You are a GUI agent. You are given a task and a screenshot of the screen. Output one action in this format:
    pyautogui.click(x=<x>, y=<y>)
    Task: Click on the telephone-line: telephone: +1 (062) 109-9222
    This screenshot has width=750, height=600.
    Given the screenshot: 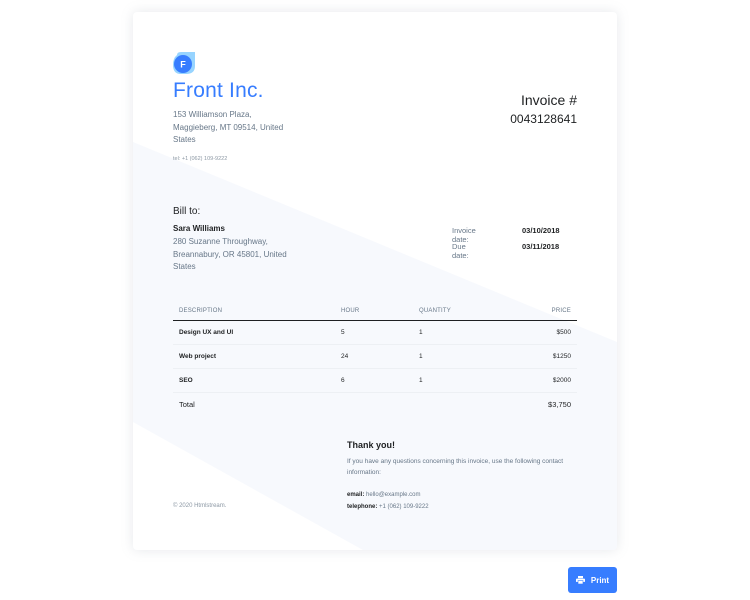 What is the action you would take?
    pyautogui.click(x=388, y=507)
    